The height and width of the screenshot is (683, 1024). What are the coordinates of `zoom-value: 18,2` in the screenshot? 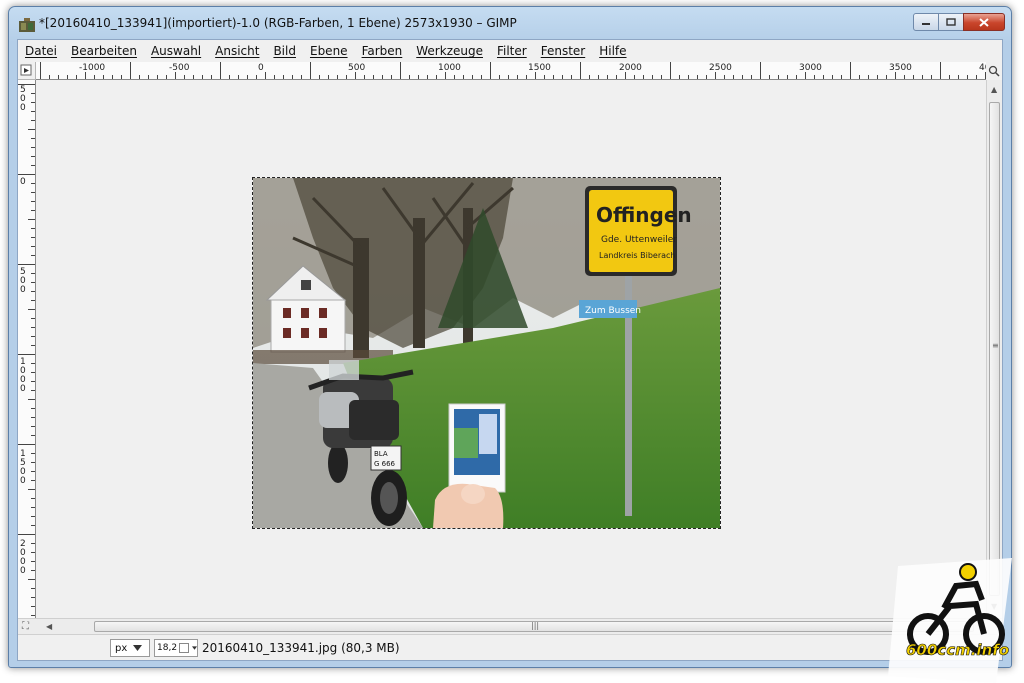 It's located at (167, 648).